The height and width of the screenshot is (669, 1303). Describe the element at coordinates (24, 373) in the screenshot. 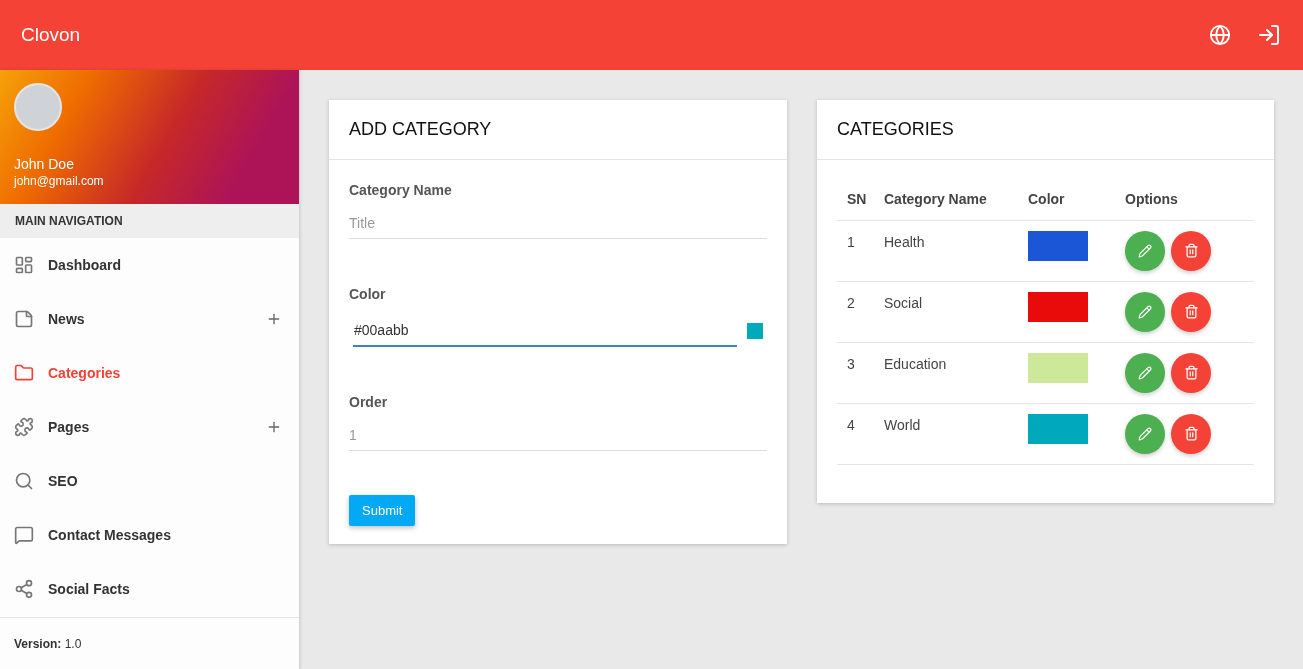

I see `folder-icon` at that location.